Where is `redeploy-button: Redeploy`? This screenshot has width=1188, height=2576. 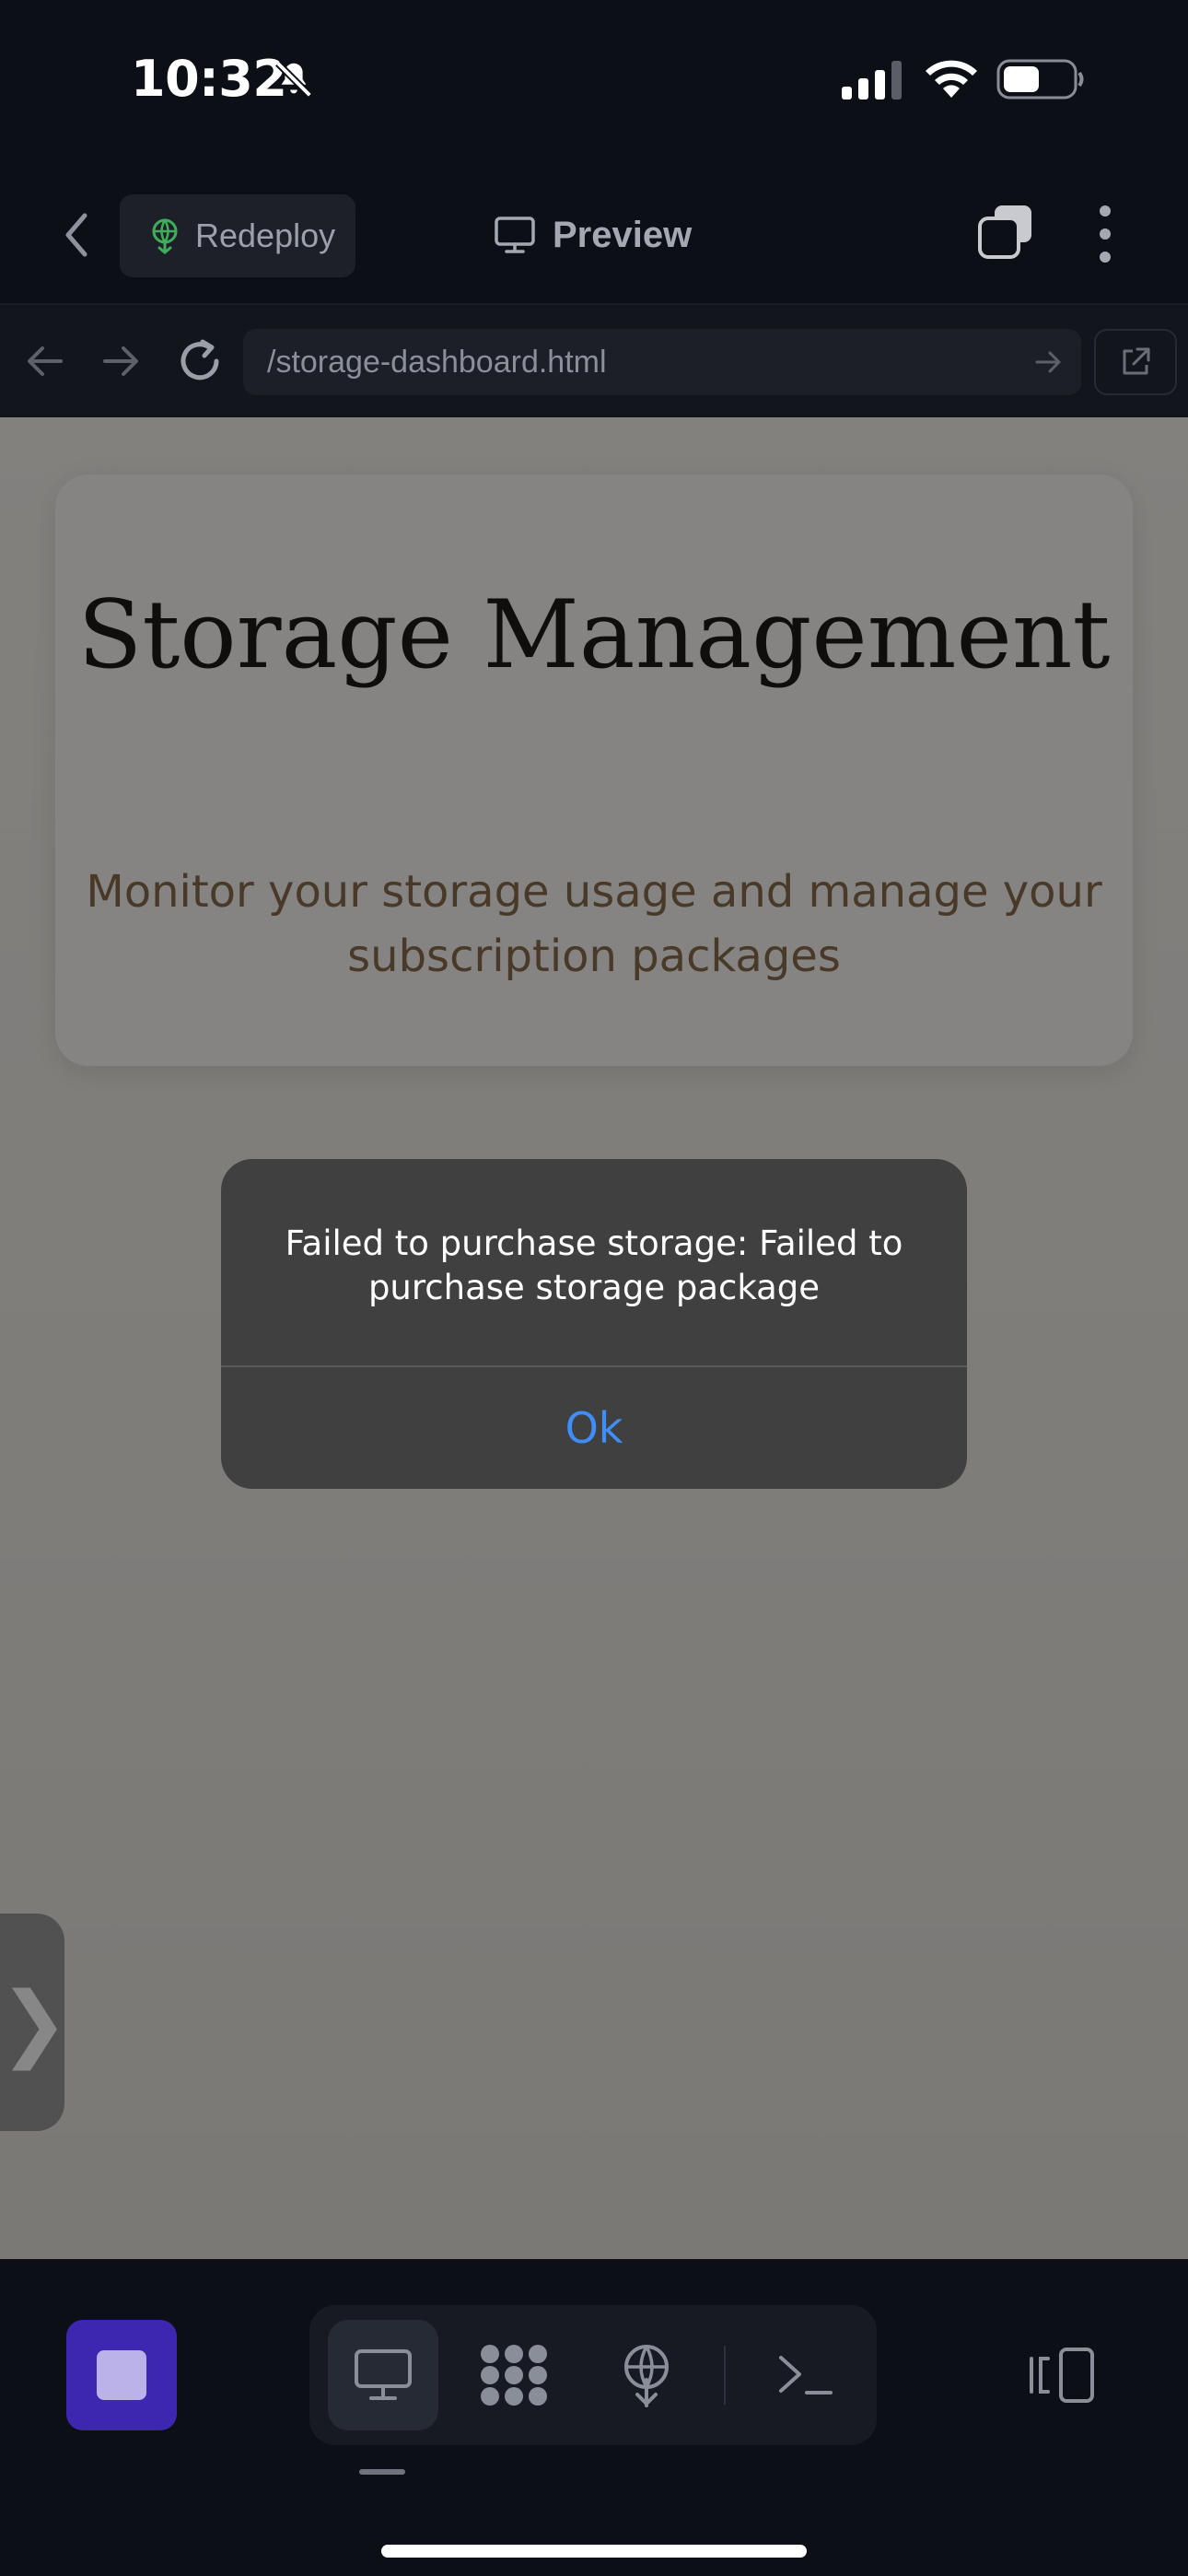
redeploy-button: Redeploy is located at coordinates (237, 235).